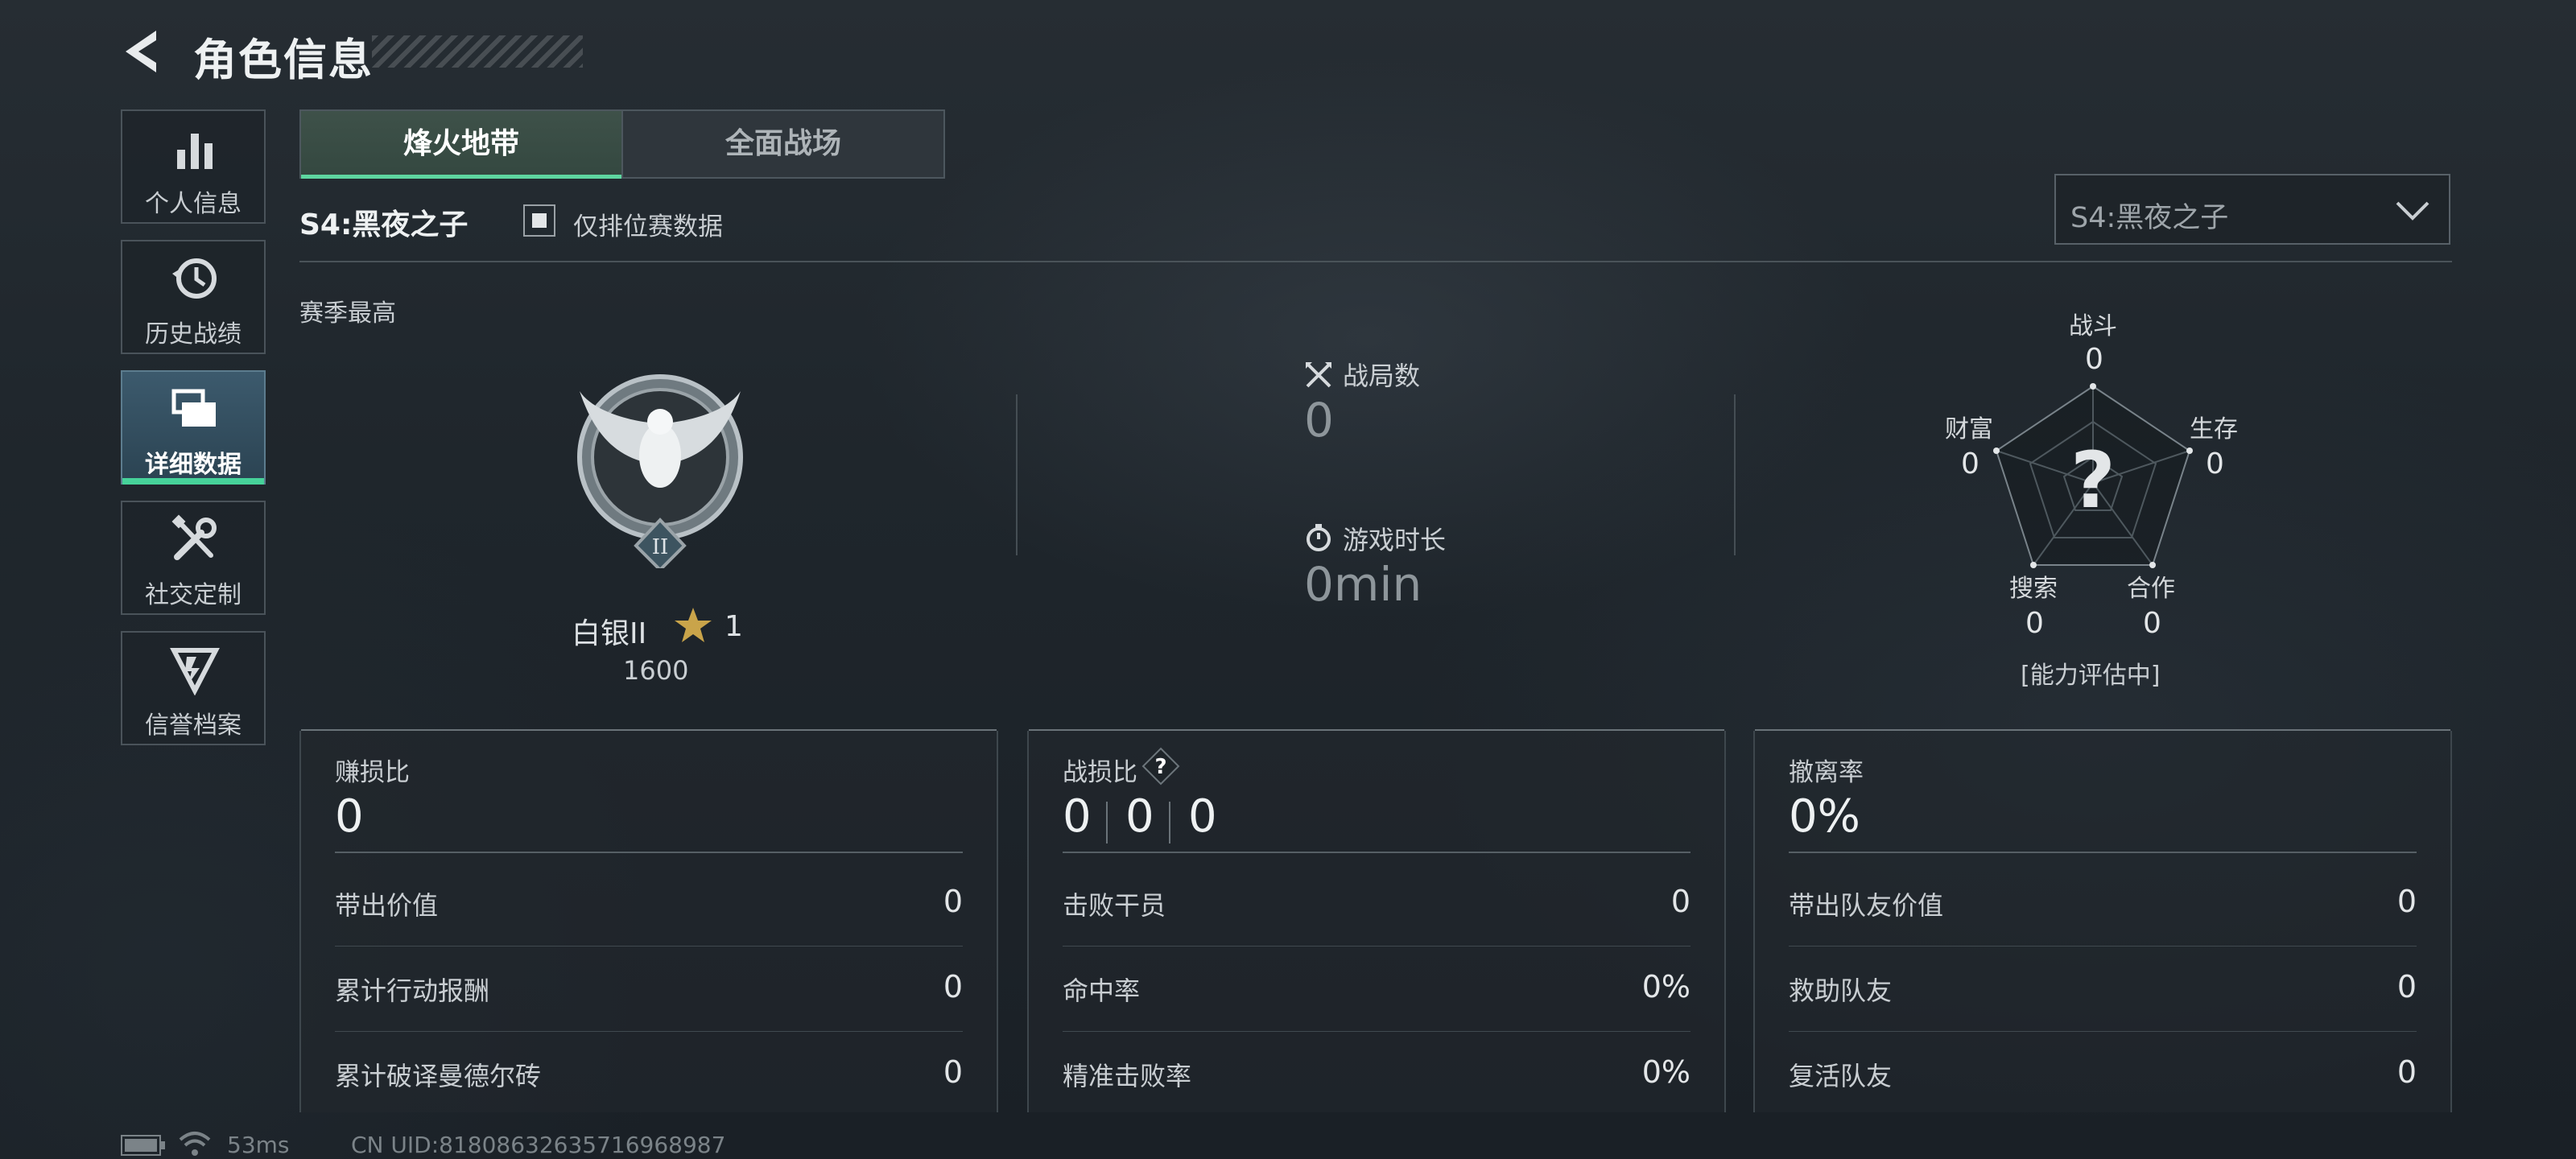 Image resolution: width=2576 pixels, height=1159 pixels. What do you see at coordinates (258, 1145) in the screenshot?
I see `ping-latency: 53ms` at bounding box center [258, 1145].